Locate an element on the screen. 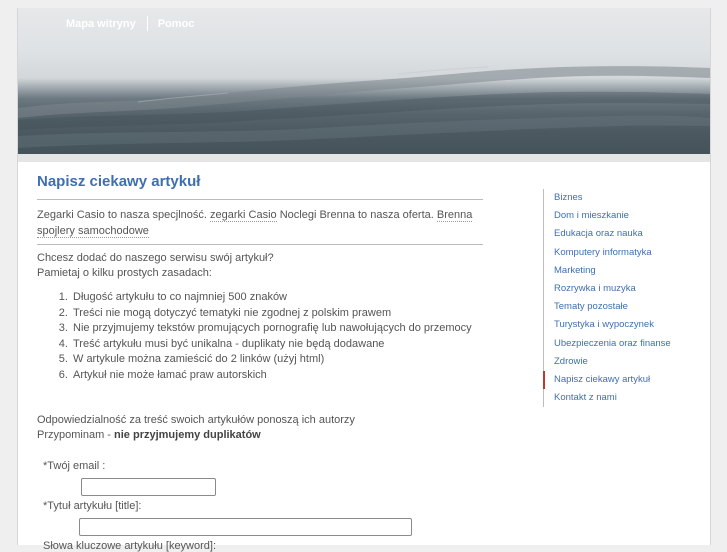 This screenshot has width=727, height=552. sidebar-item-zdrowie: Zdrowie is located at coordinates (607, 362).